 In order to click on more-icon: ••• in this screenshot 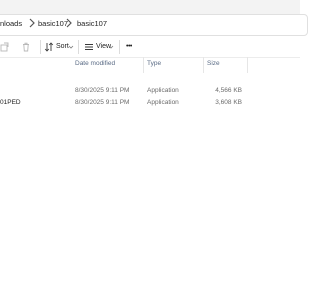, I will do `click(129, 46)`.